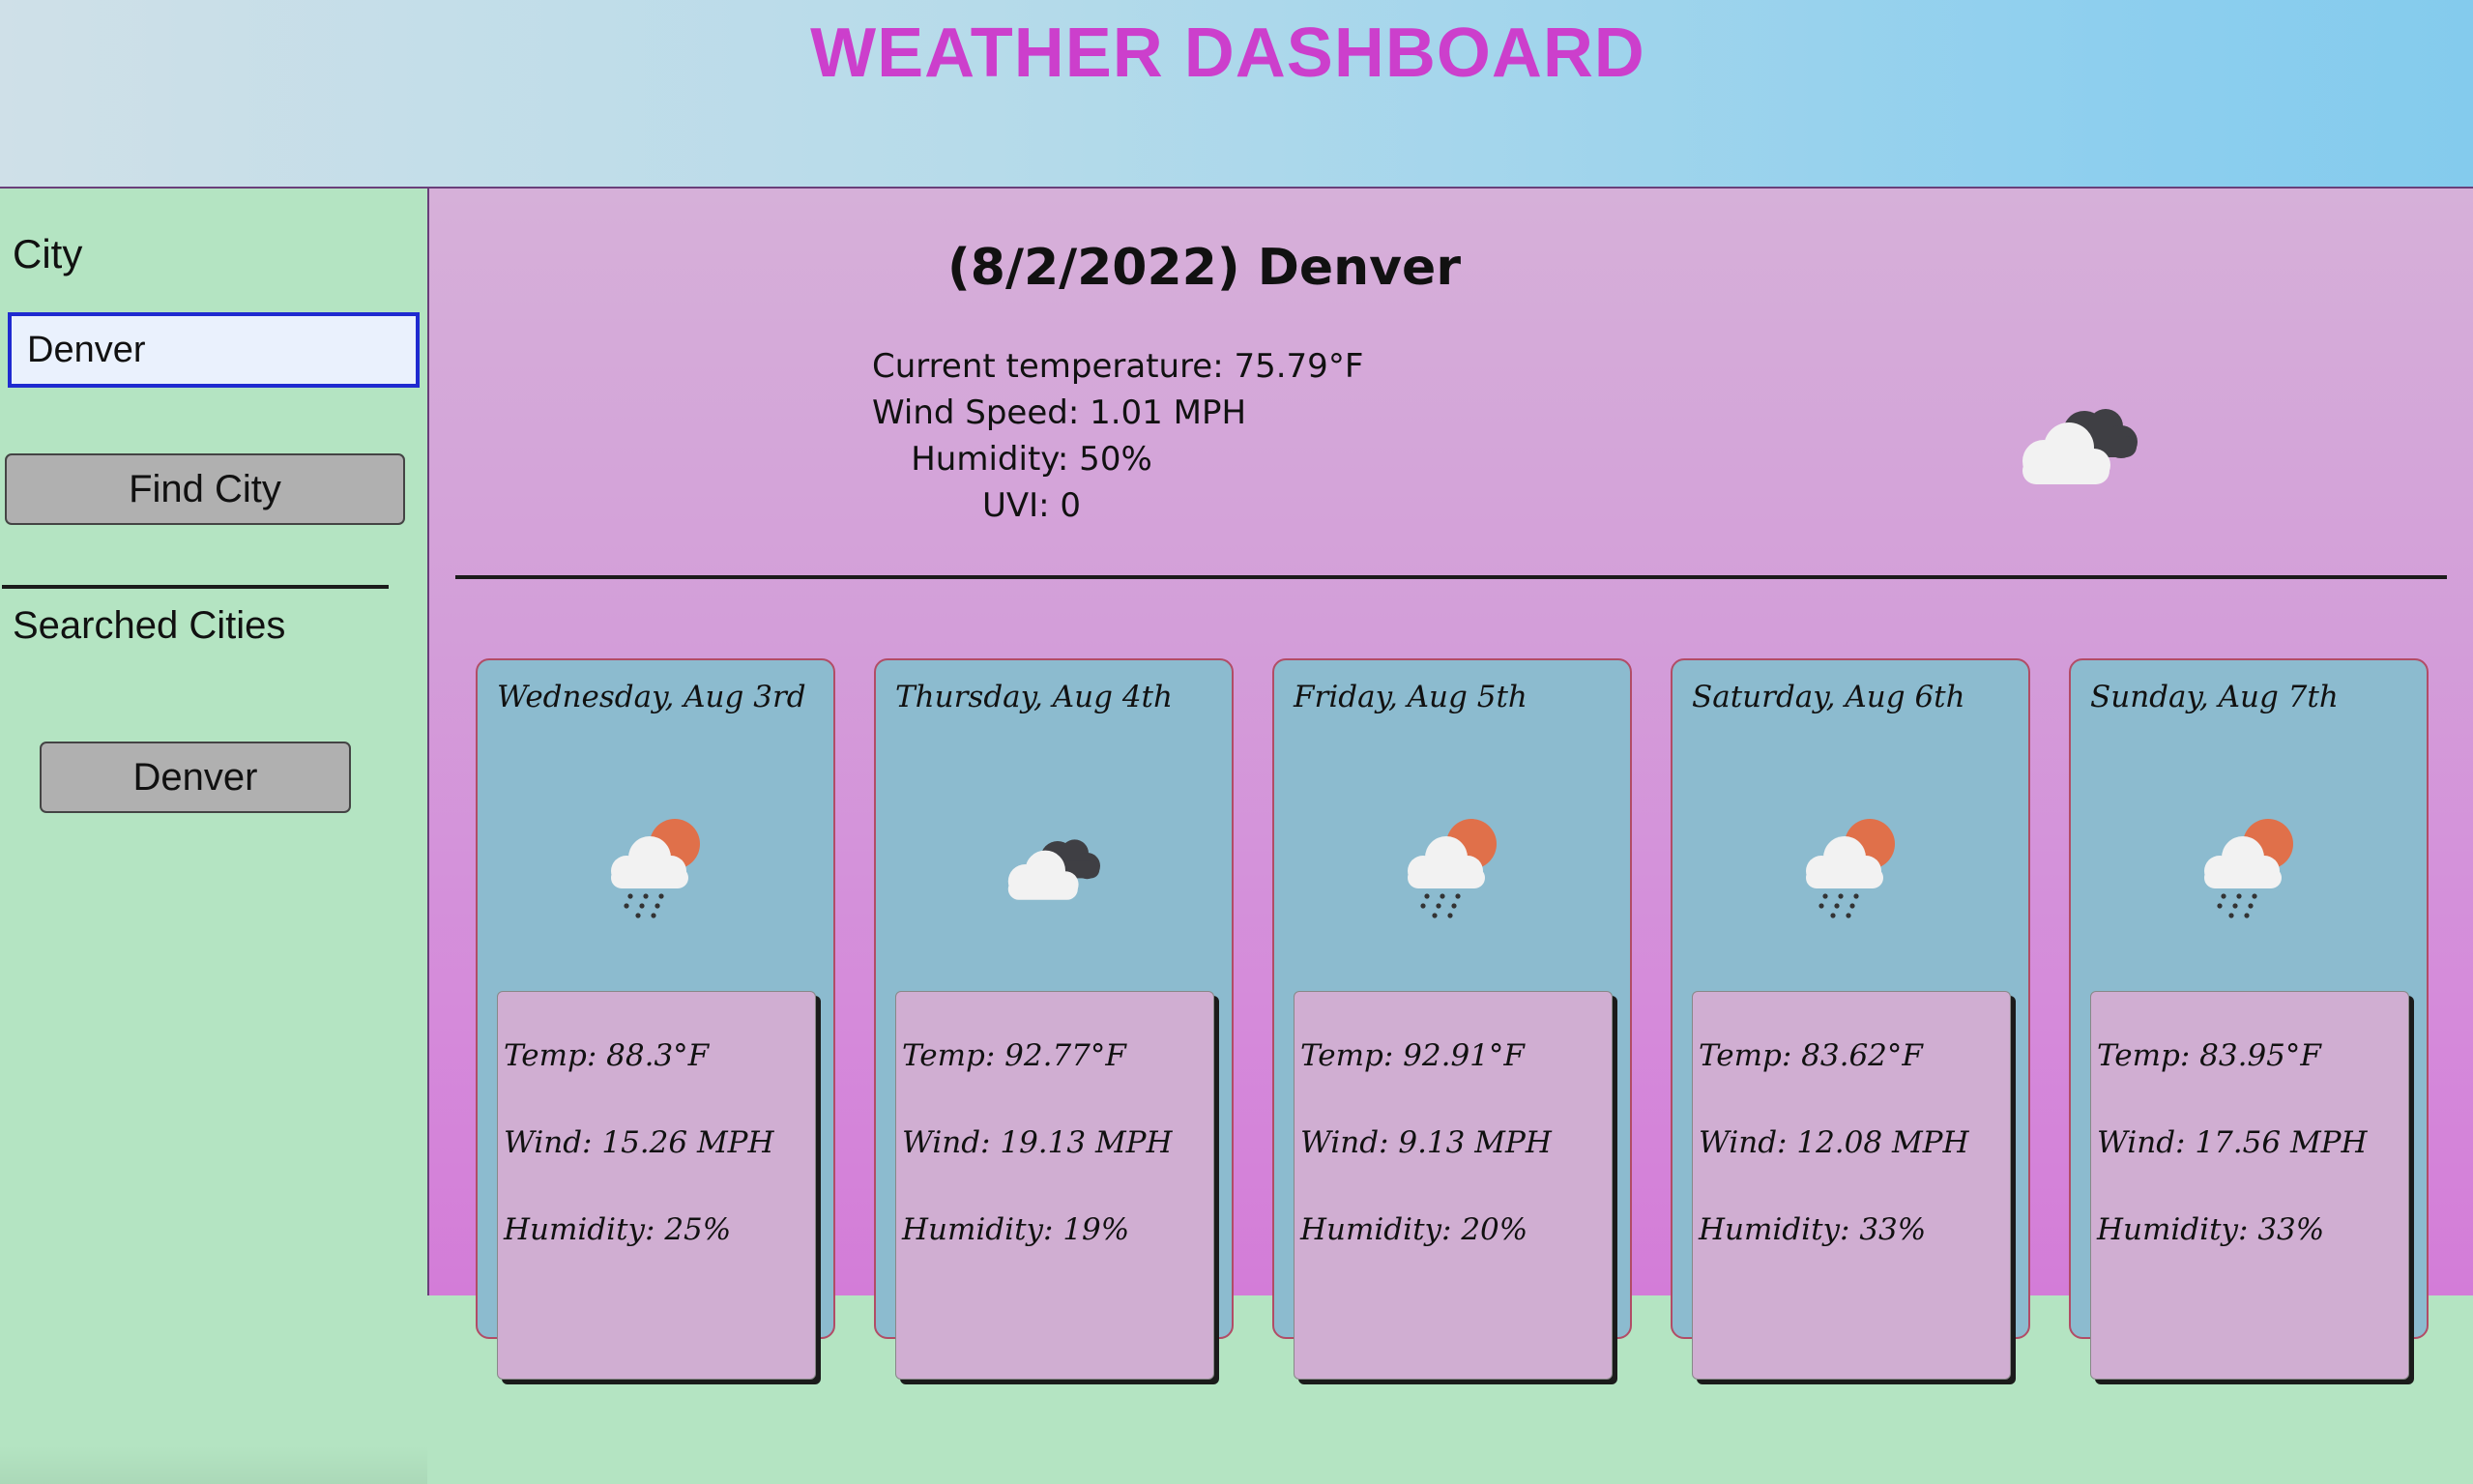  What do you see at coordinates (1414, 1230) in the screenshot?
I see `forecast-humidity: Humidity: 20%` at bounding box center [1414, 1230].